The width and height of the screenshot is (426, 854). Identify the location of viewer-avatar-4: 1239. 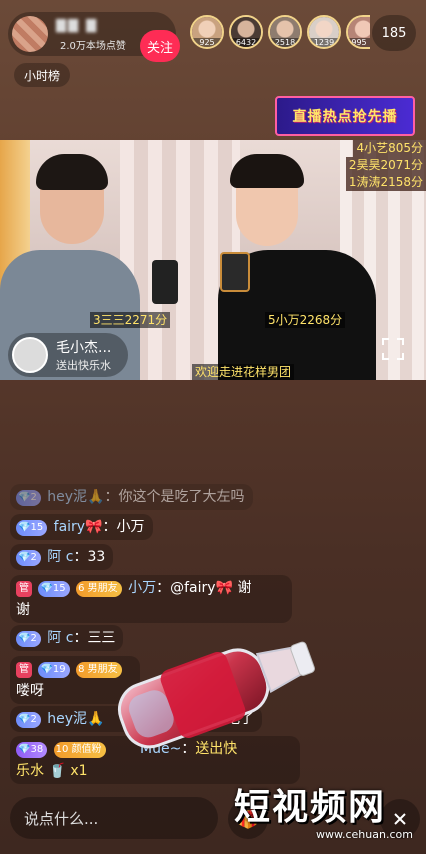
(324, 32).